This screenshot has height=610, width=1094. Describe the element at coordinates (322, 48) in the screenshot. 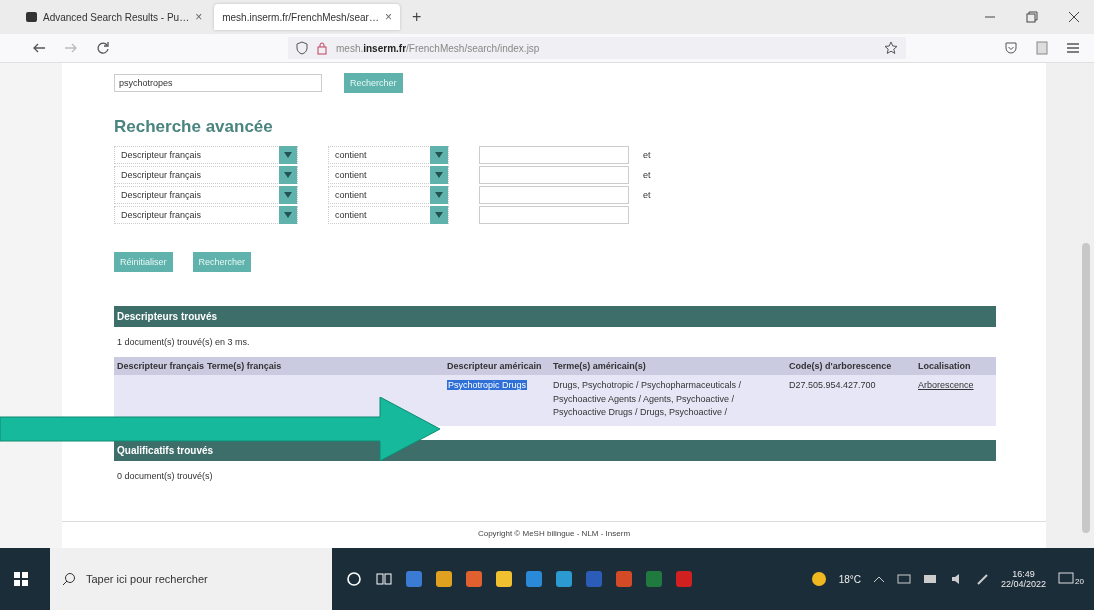

I see `lock-icon` at that location.